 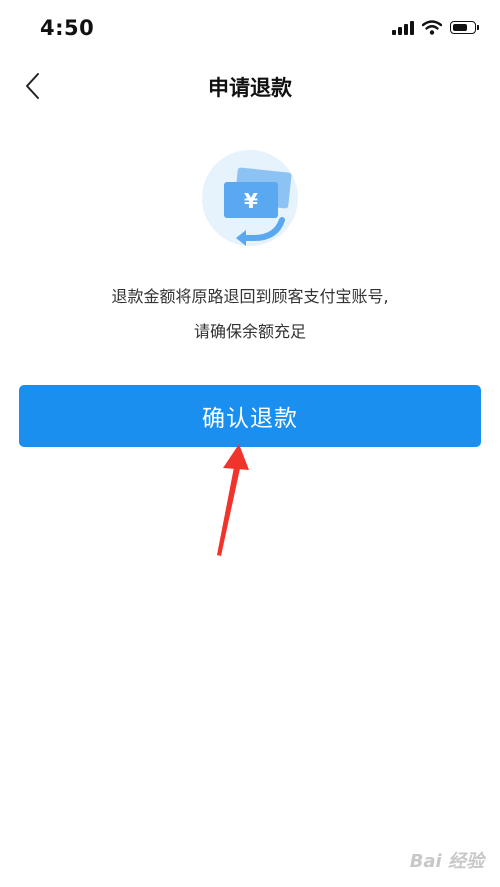 What do you see at coordinates (403, 27) in the screenshot?
I see `signal-icon` at bounding box center [403, 27].